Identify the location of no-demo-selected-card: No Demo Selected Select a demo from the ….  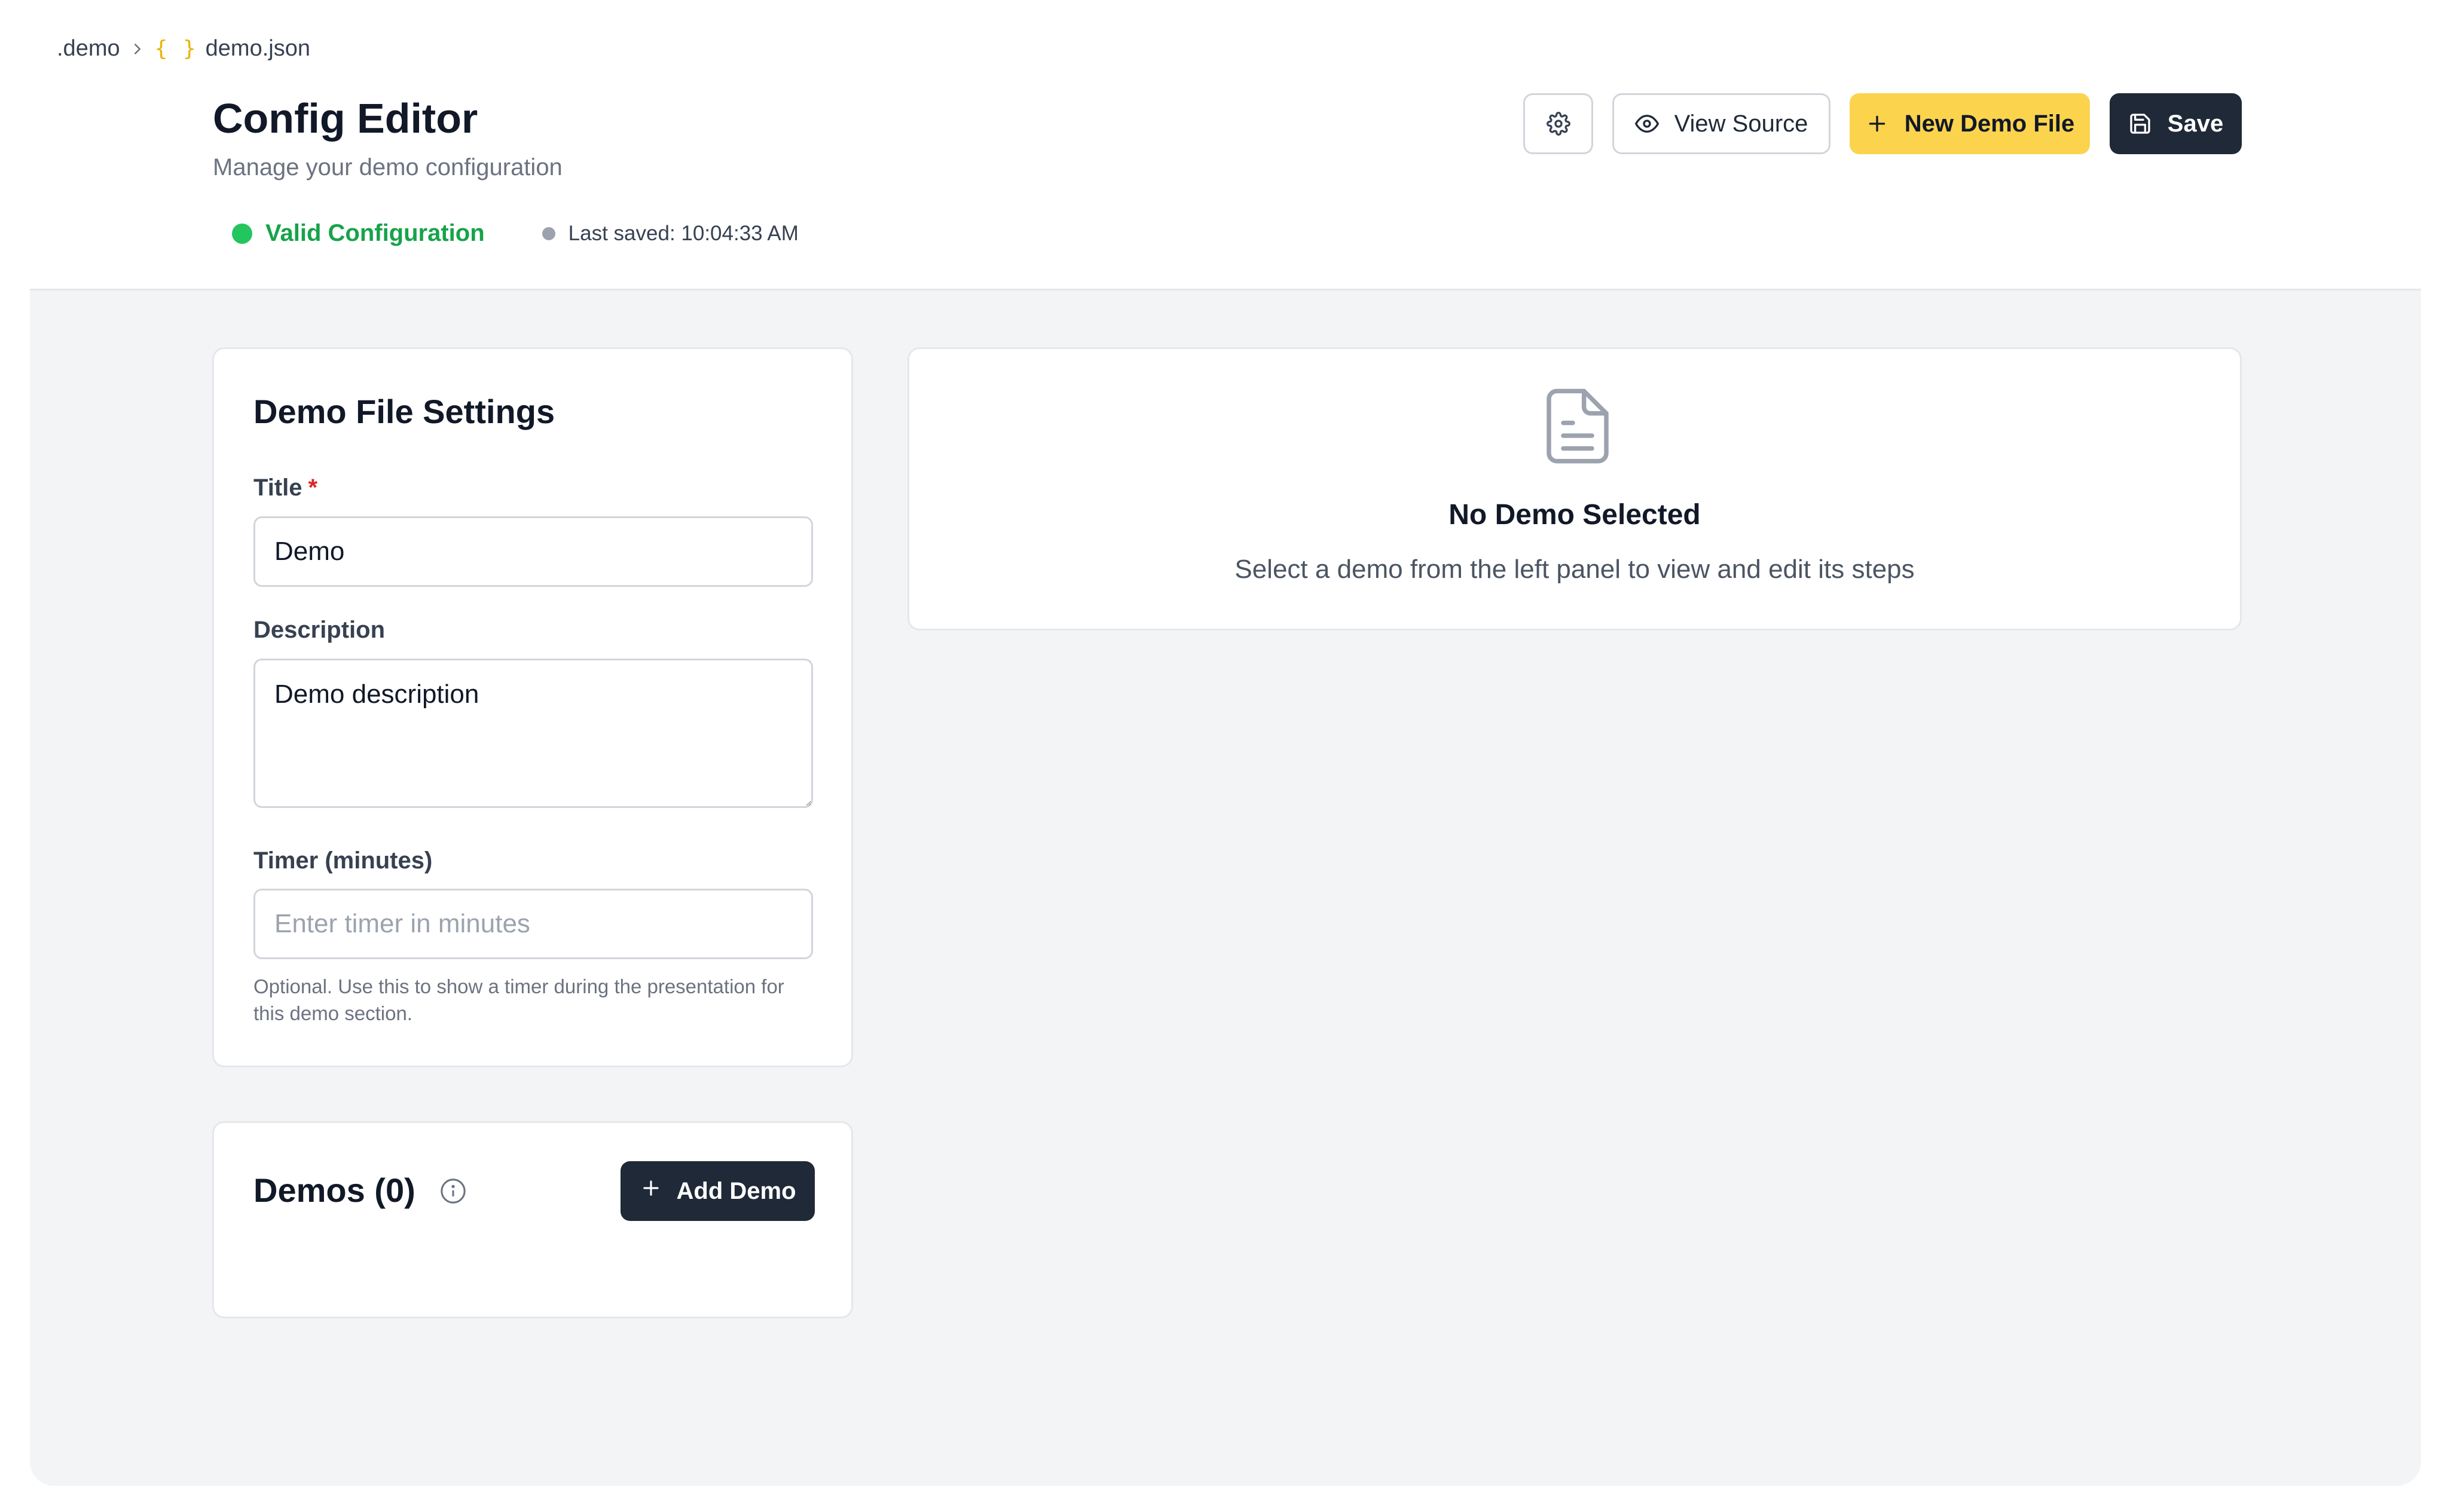
(1574, 488).